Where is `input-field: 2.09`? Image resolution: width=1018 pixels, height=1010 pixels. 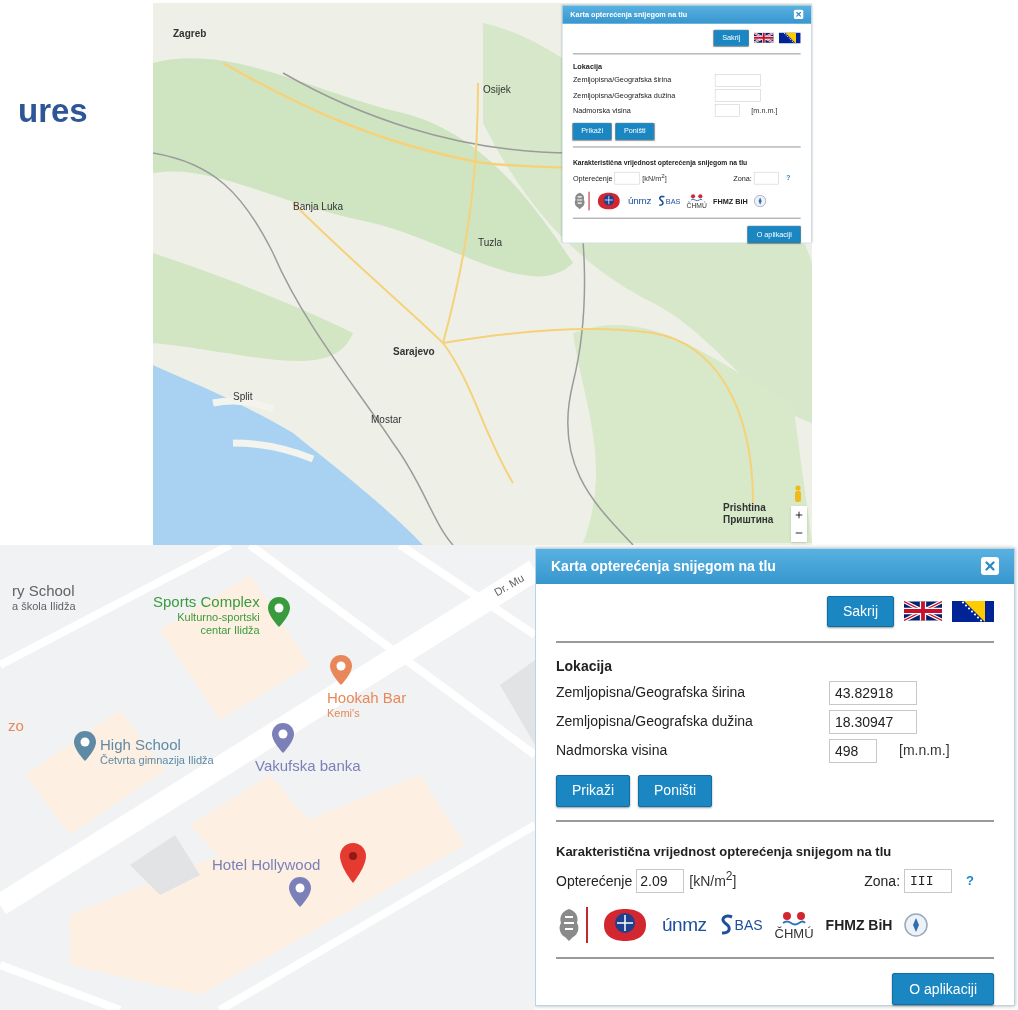
input-field: 2.09 is located at coordinates (660, 881).